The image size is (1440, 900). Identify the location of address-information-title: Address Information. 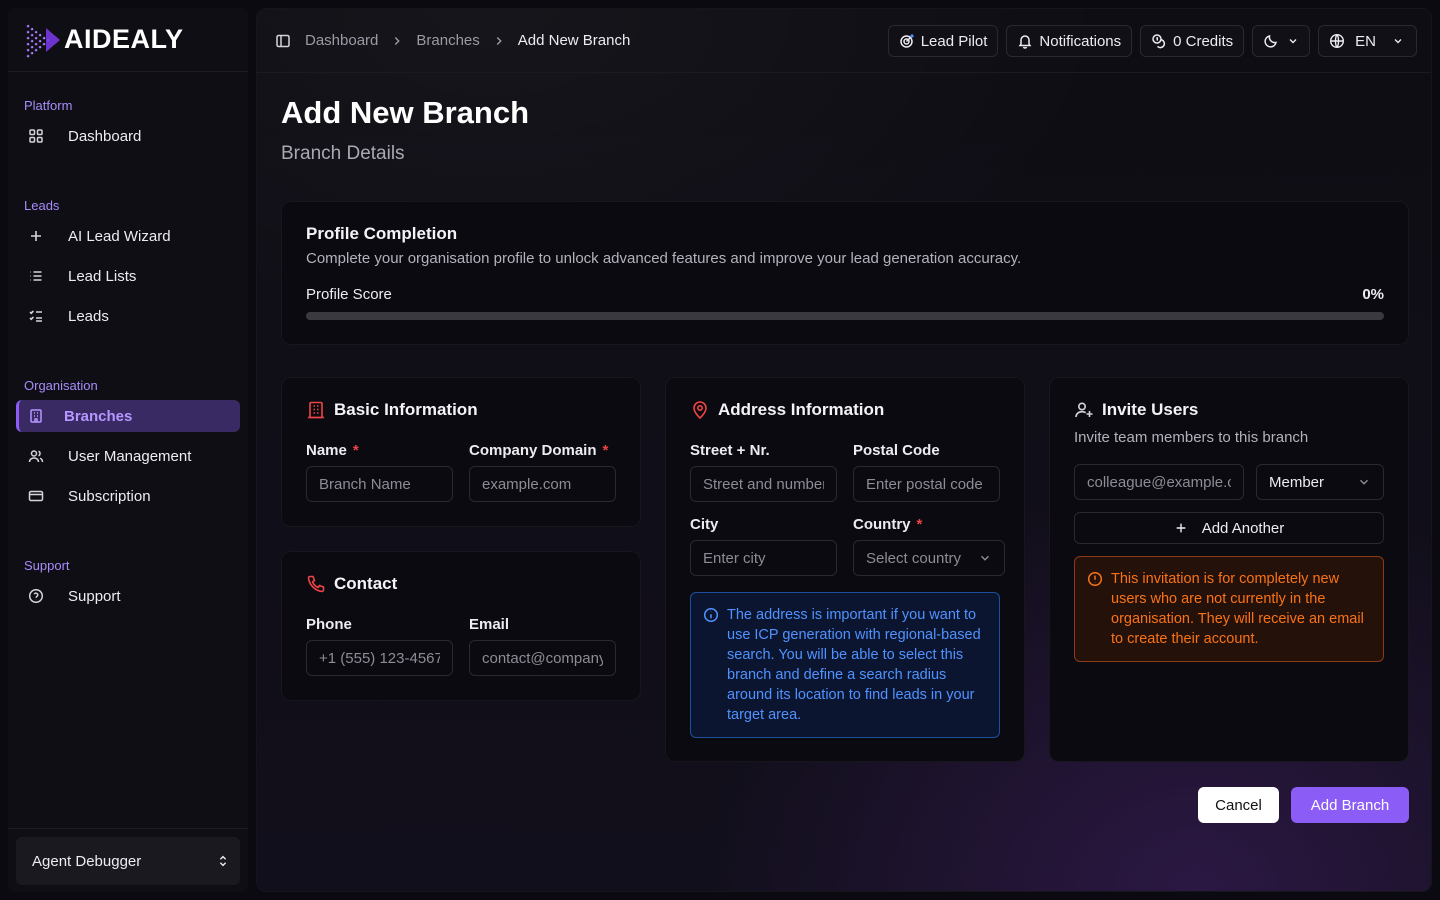
(801, 409).